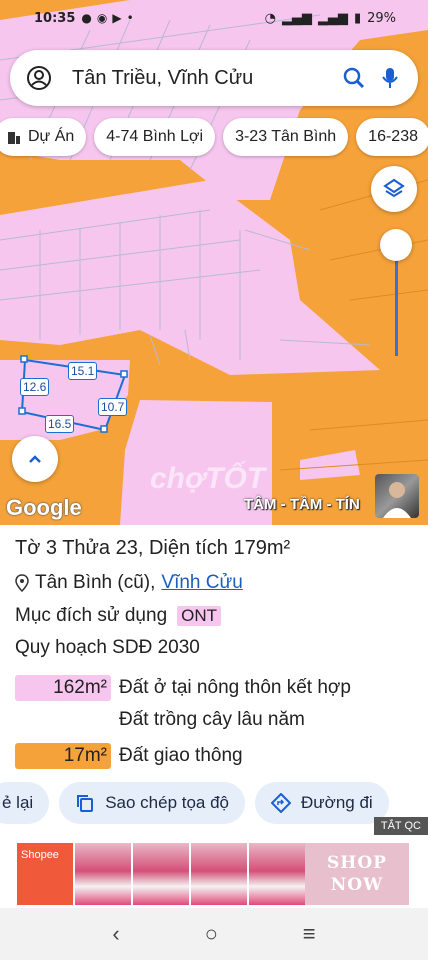  I want to click on layers-button, so click(394, 189).